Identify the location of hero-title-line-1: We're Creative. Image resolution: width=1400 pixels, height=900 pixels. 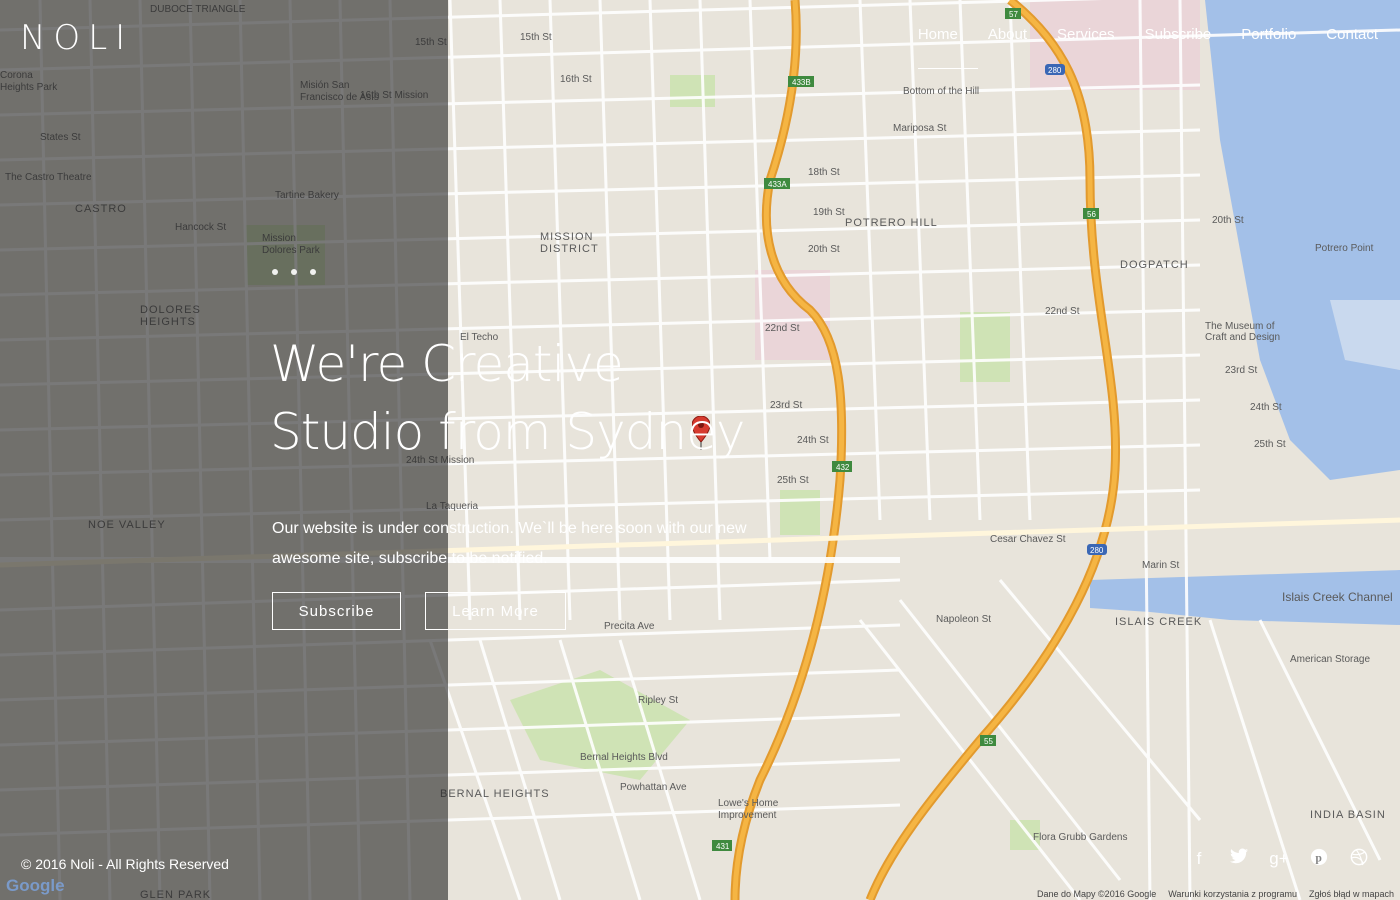
(447, 364).